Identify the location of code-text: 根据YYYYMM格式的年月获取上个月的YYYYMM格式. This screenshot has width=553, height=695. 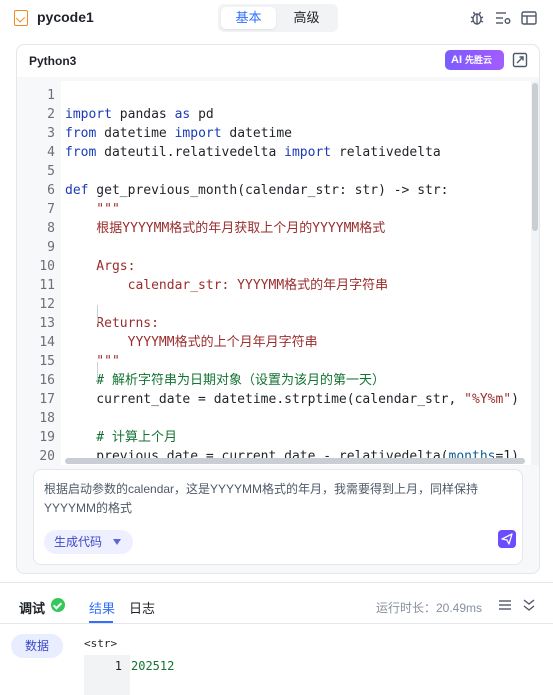
(225, 228).